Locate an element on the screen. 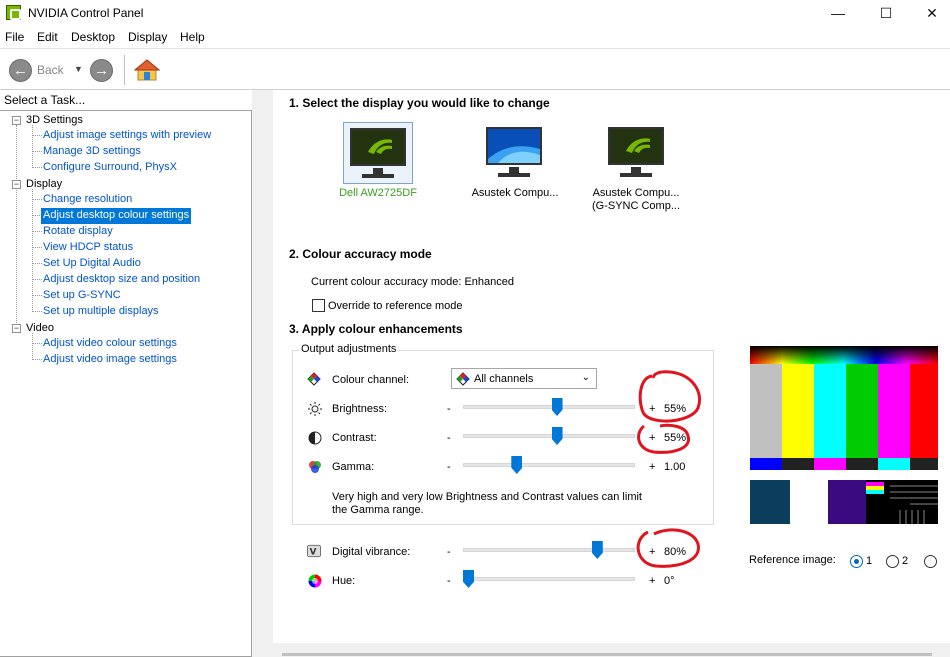  display-dell-aw2725df is located at coordinates (378, 153).